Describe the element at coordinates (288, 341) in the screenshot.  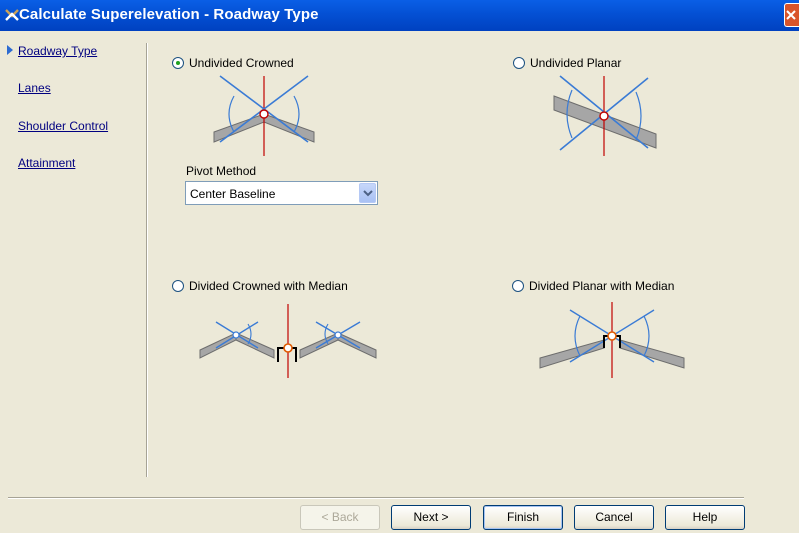
I see `divided-crowned-median-diagram` at that location.